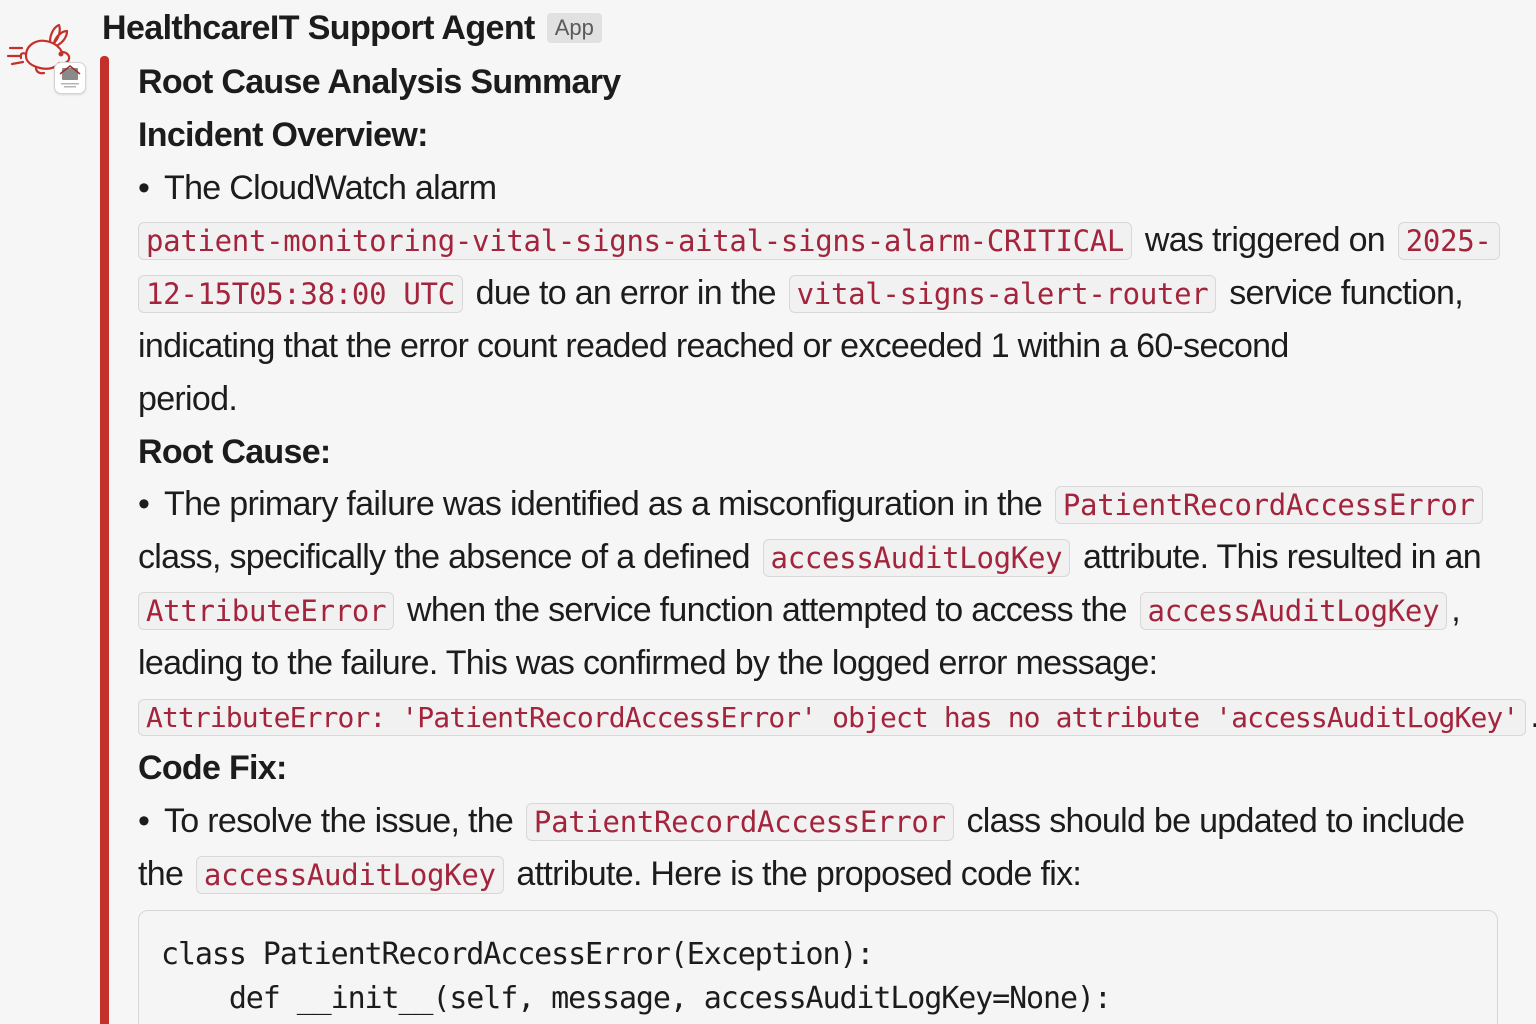 Image resolution: width=1536 pixels, height=1024 pixels. I want to click on incident-overview-text: • The CloudWatch alarm, so click(828, 188).